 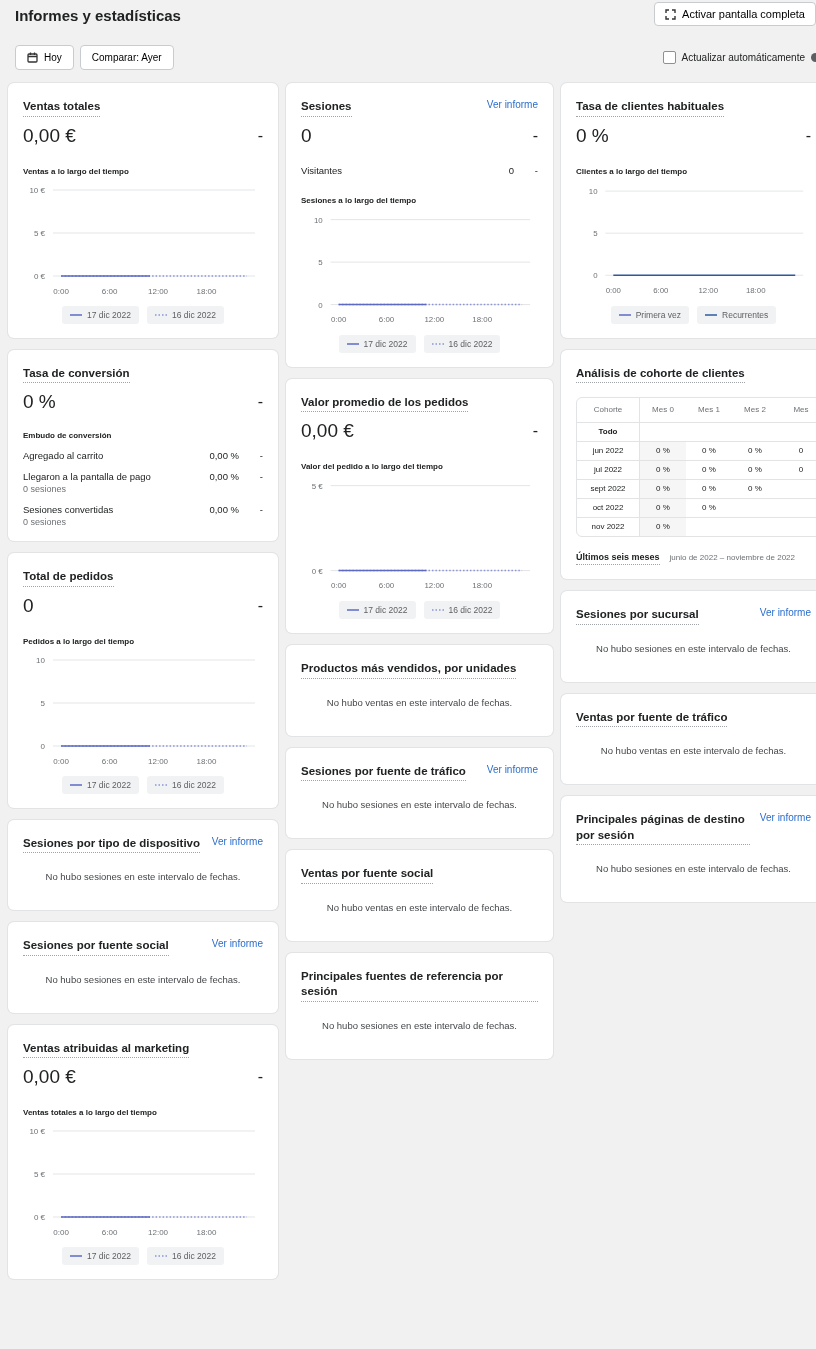 What do you see at coordinates (326, 108) in the screenshot?
I see `card-title: Sesiones` at bounding box center [326, 108].